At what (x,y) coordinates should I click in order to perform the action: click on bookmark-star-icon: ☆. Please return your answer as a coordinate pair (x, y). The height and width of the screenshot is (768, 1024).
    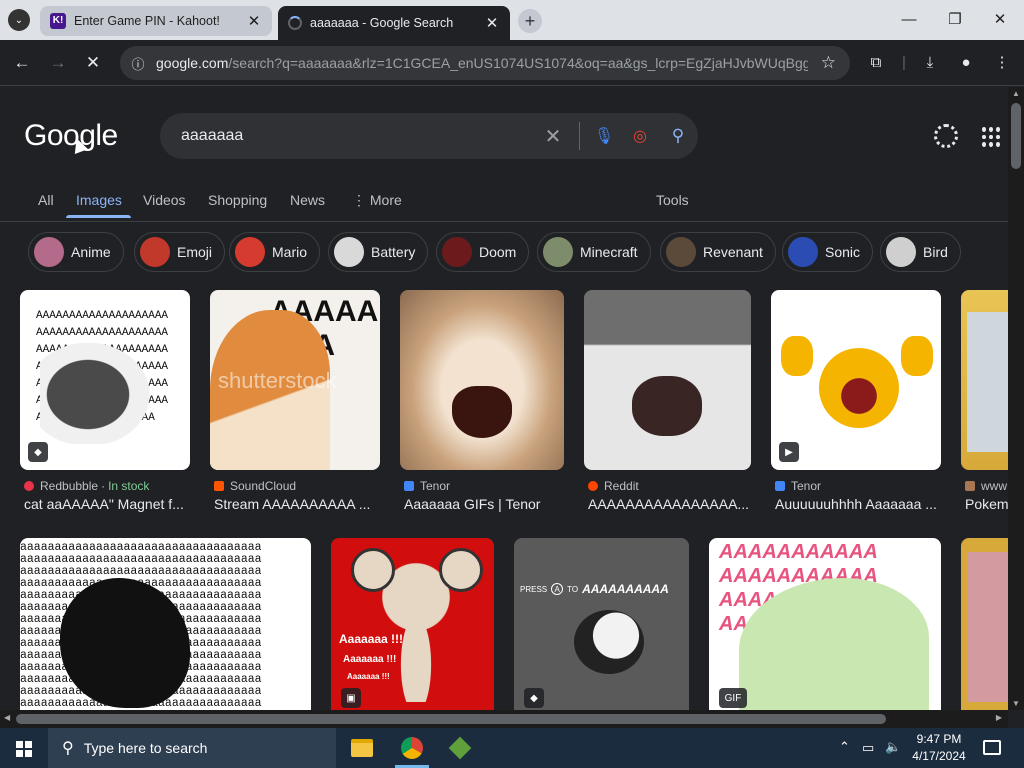
    Looking at the image, I should click on (828, 63).